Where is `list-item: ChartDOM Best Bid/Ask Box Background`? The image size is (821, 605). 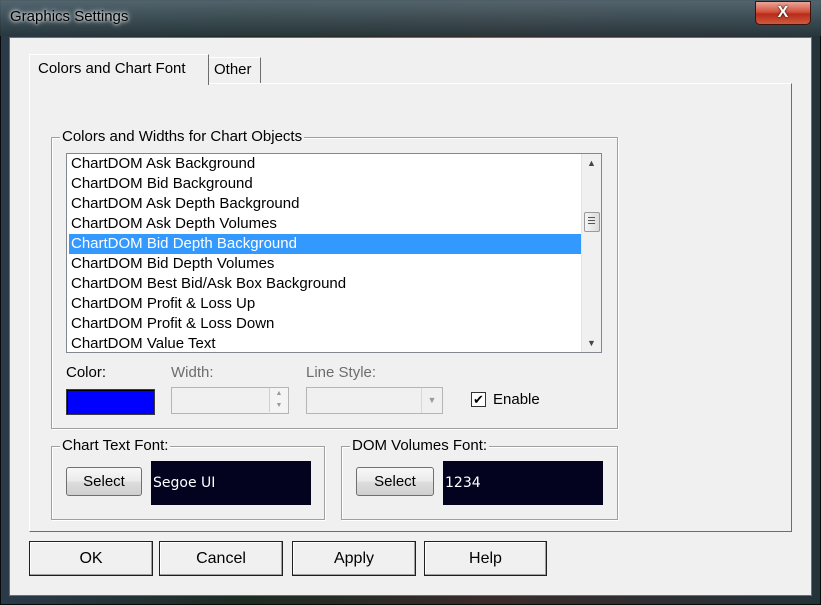 list-item: ChartDOM Best Bid/Ask Box Background is located at coordinates (326, 284).